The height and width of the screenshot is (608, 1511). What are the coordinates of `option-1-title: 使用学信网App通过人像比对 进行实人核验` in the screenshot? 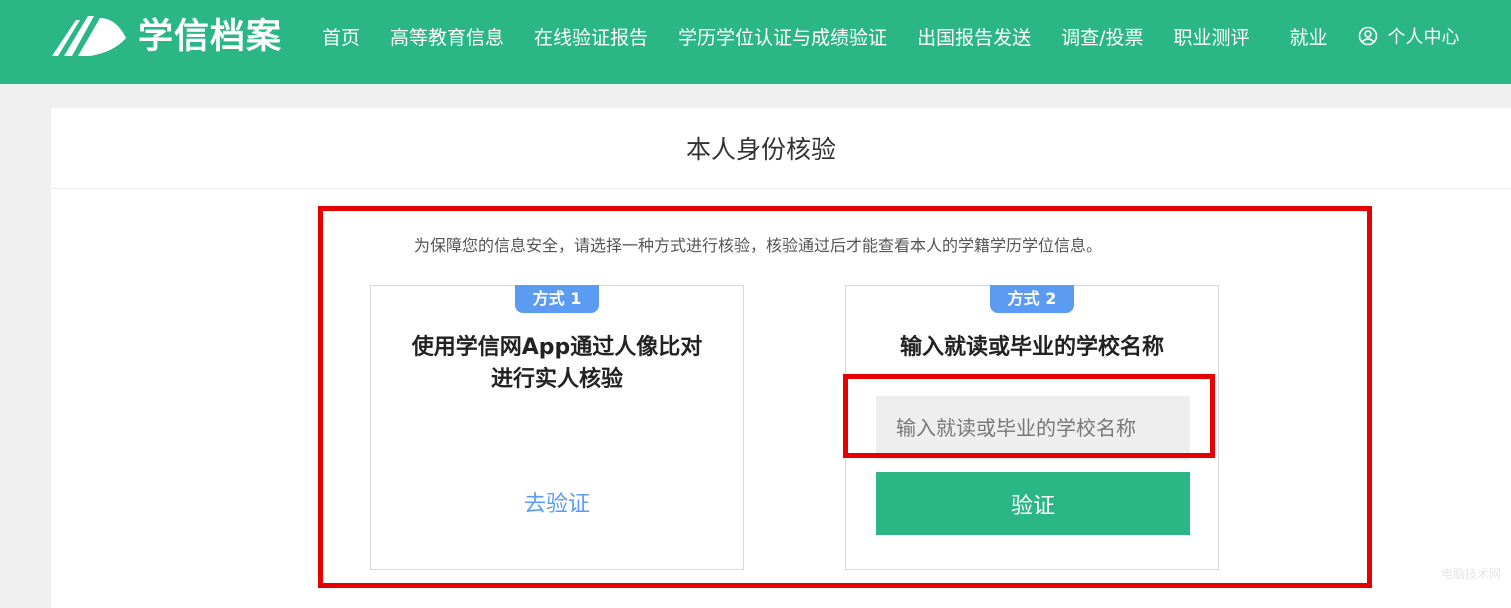 It's located at (557, 364).